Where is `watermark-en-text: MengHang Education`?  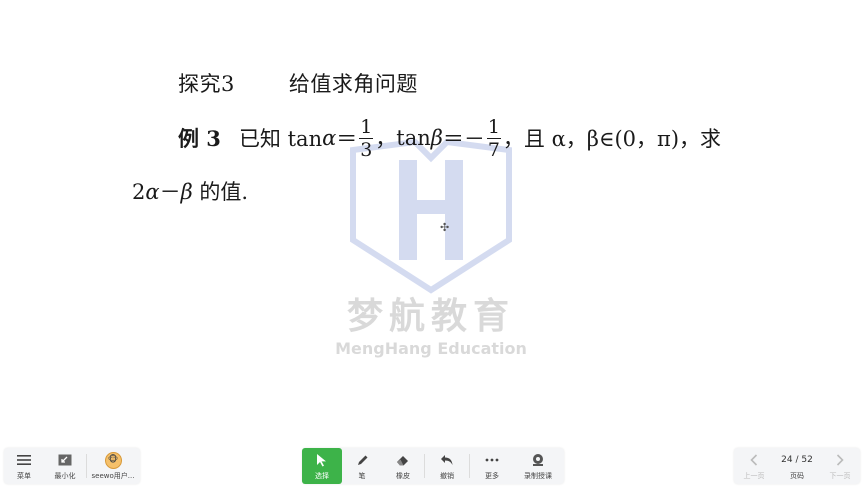 watermark-en-text: MengHang Education is located at coordinates (431, 348).